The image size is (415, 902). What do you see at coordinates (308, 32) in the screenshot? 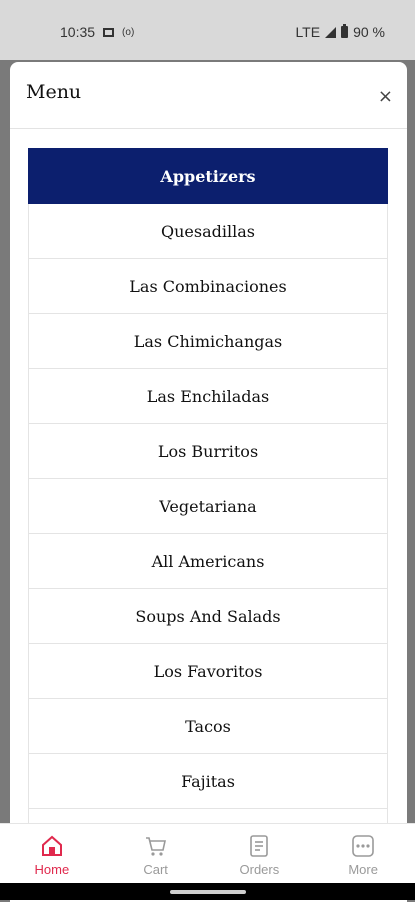
I see `network-label: LTE` at bounding box center [308, 32].